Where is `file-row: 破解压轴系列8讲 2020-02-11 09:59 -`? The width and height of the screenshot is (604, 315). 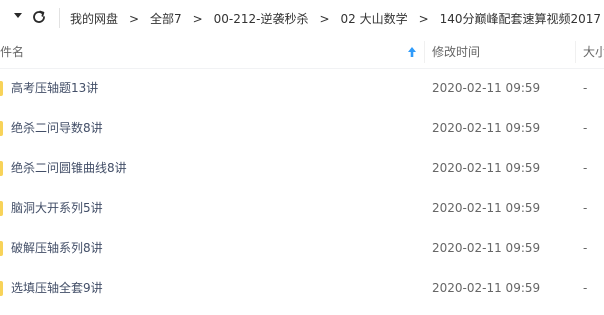 file-row: 破解压轴系列8讲 2020-02-11 09:59 - is located at coordinates (302, 248).